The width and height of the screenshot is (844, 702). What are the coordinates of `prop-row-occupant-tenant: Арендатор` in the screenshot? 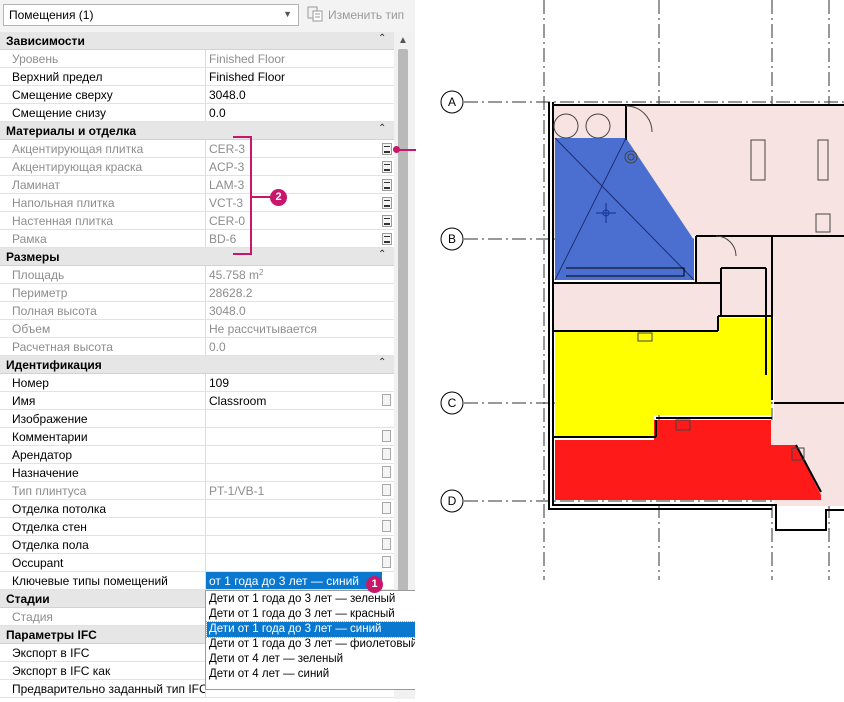 It's located at (197, 455).